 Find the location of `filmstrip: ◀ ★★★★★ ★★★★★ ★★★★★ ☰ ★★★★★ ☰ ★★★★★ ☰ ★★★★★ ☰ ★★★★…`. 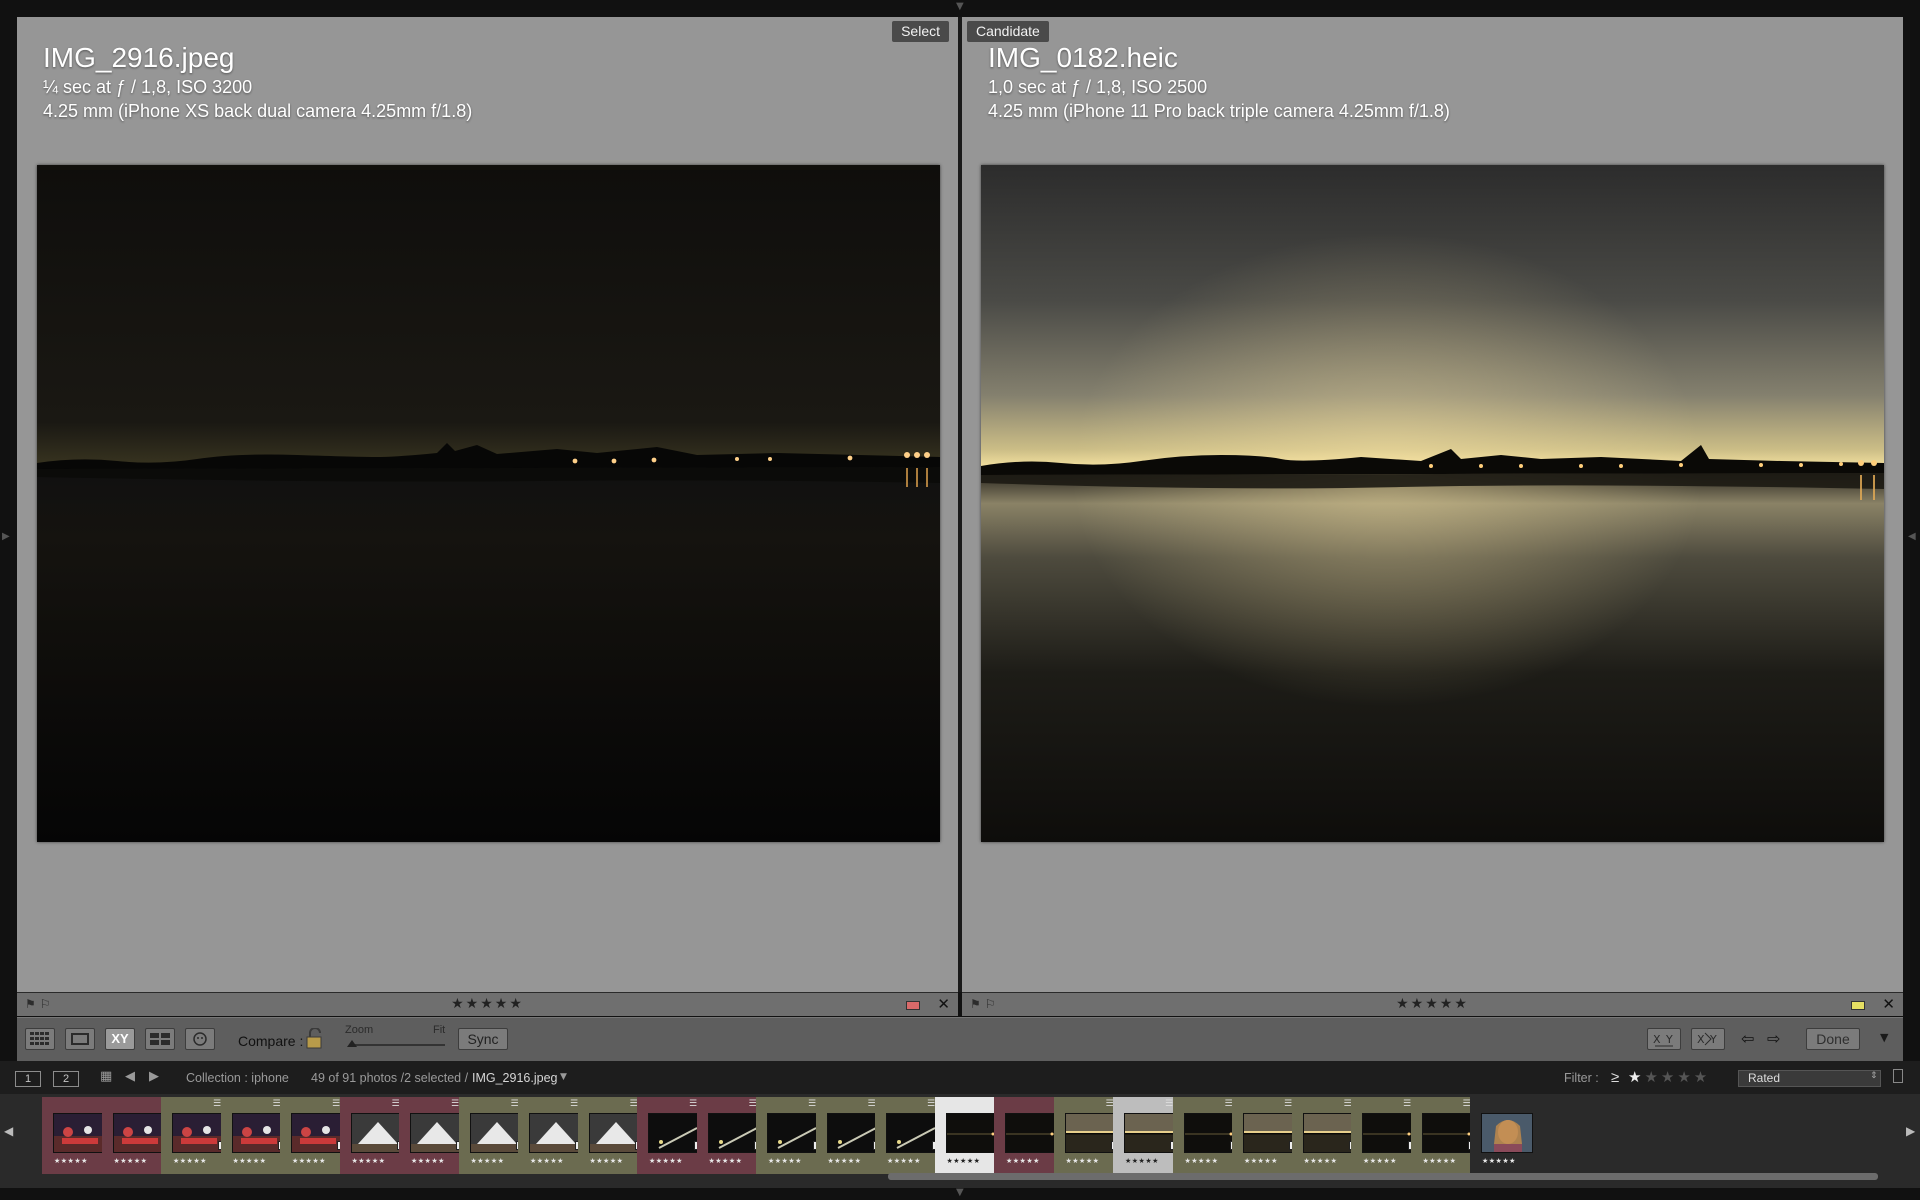

filmstrip: ◀ ★★★★★ ★★★★★ ★★★★★ ☰ ★★★★★ ☰ ★★★★★ ☰ ★★★★★ ☰ ★★★★… is located at coordinates (960, 1141).